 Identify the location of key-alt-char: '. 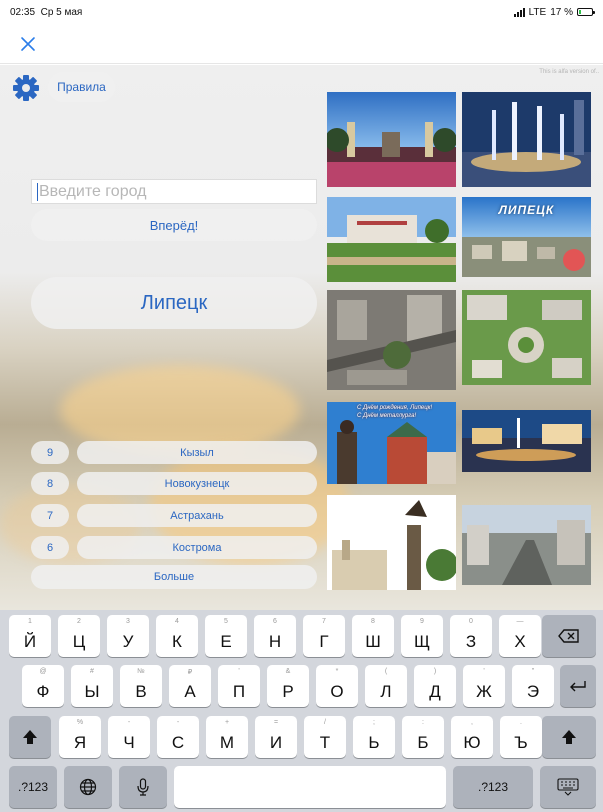
(484, 671).